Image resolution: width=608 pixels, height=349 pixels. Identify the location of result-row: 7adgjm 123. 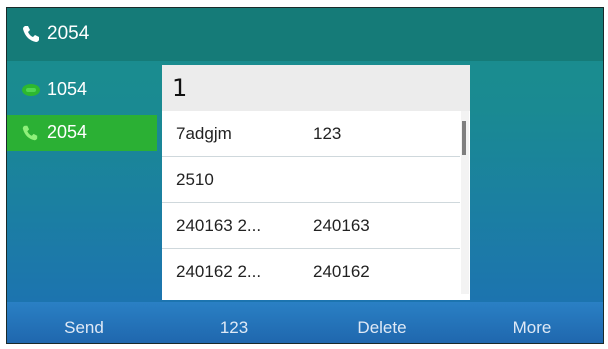
(311, 134).